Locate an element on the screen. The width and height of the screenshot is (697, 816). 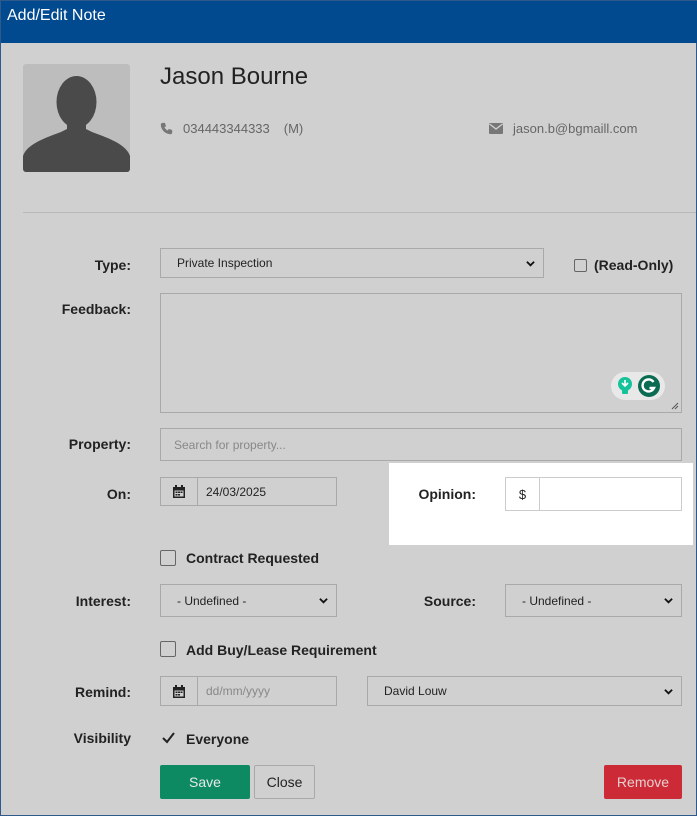
read-only-label: (Read-Only) is located at coordinates (634, 265).